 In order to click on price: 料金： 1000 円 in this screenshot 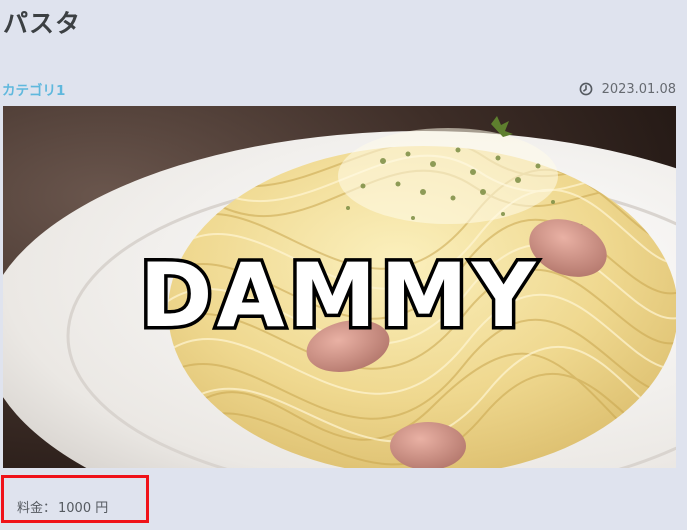, I will do `click(62, 506)`.